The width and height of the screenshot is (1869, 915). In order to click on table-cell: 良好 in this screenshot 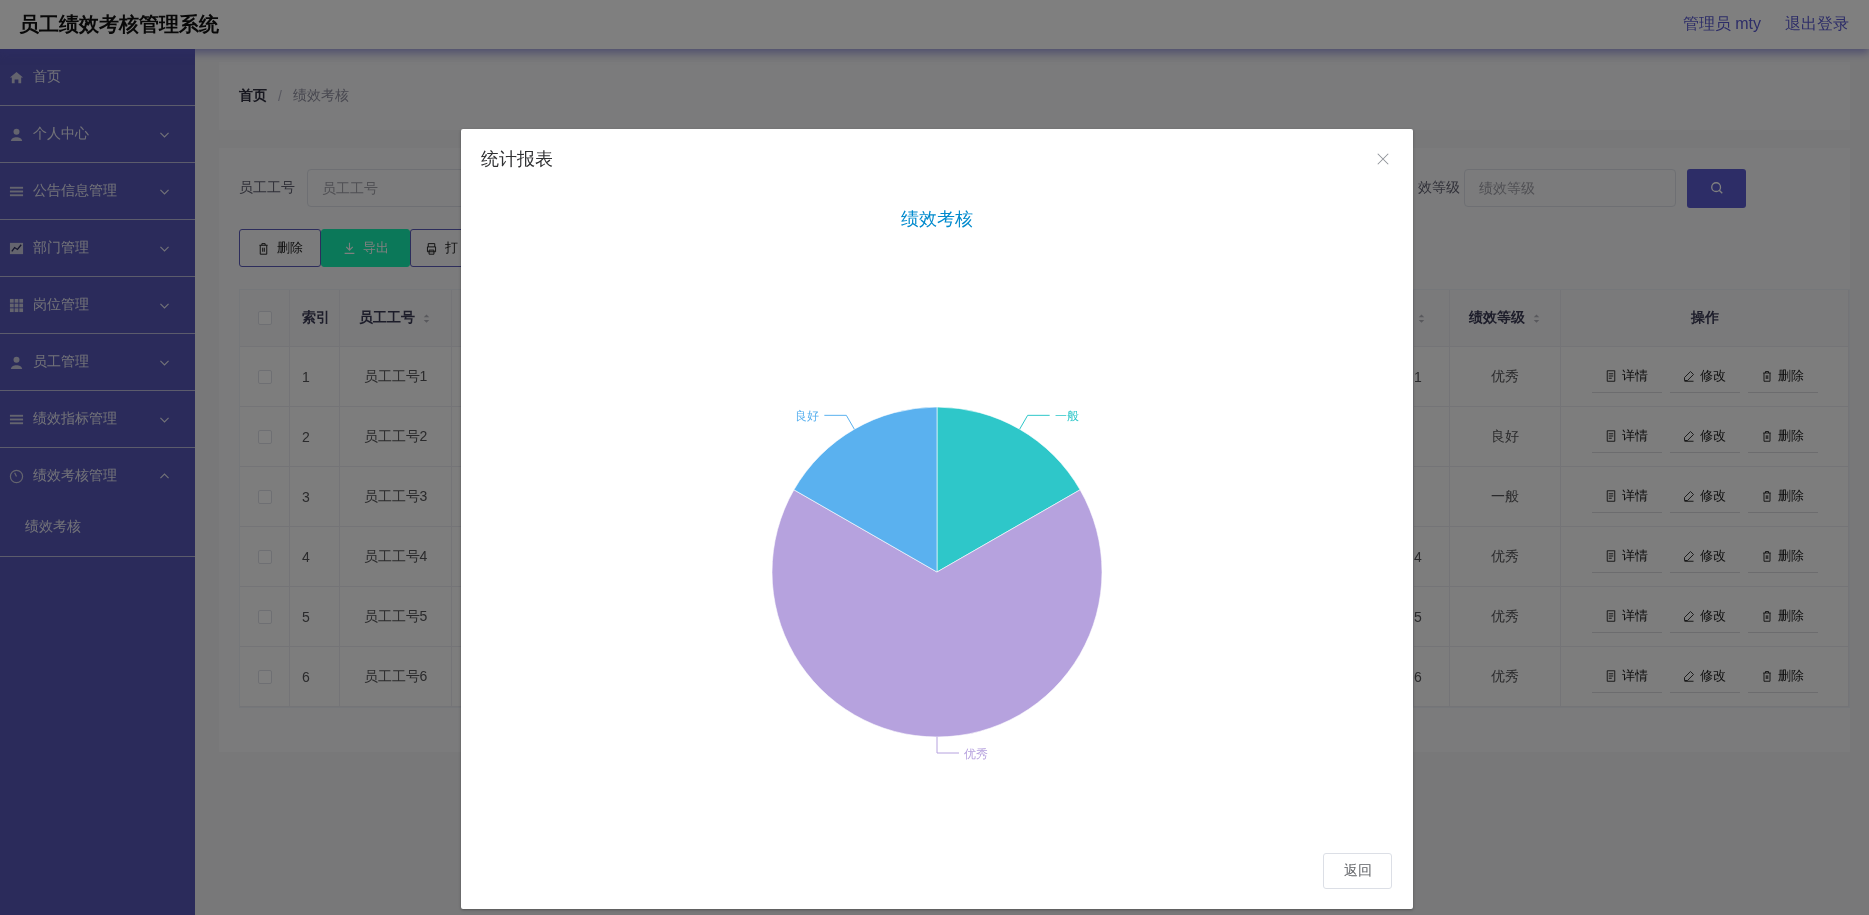, I will do `click(1505, 436)`.